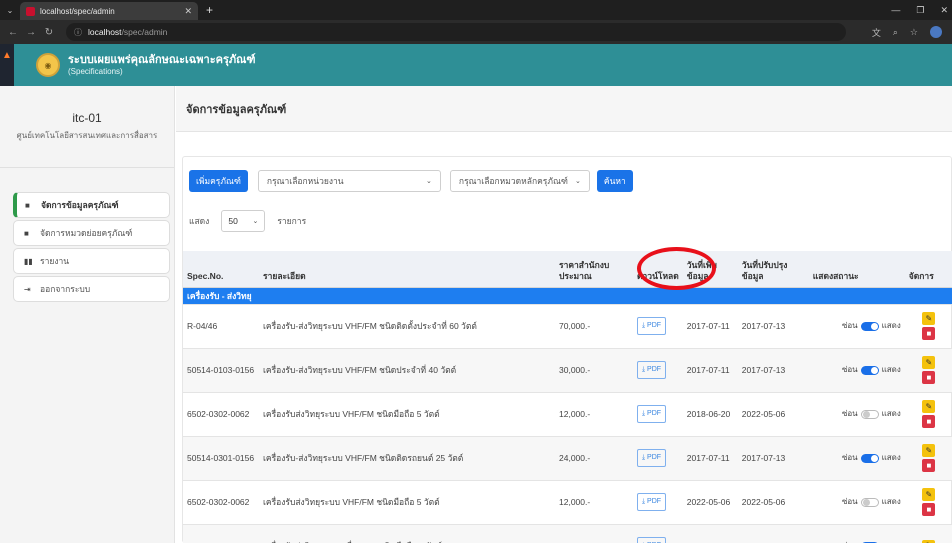  I want to click on col-price: ราคาสำนักงบ ประมาณ, so click(594, 269).